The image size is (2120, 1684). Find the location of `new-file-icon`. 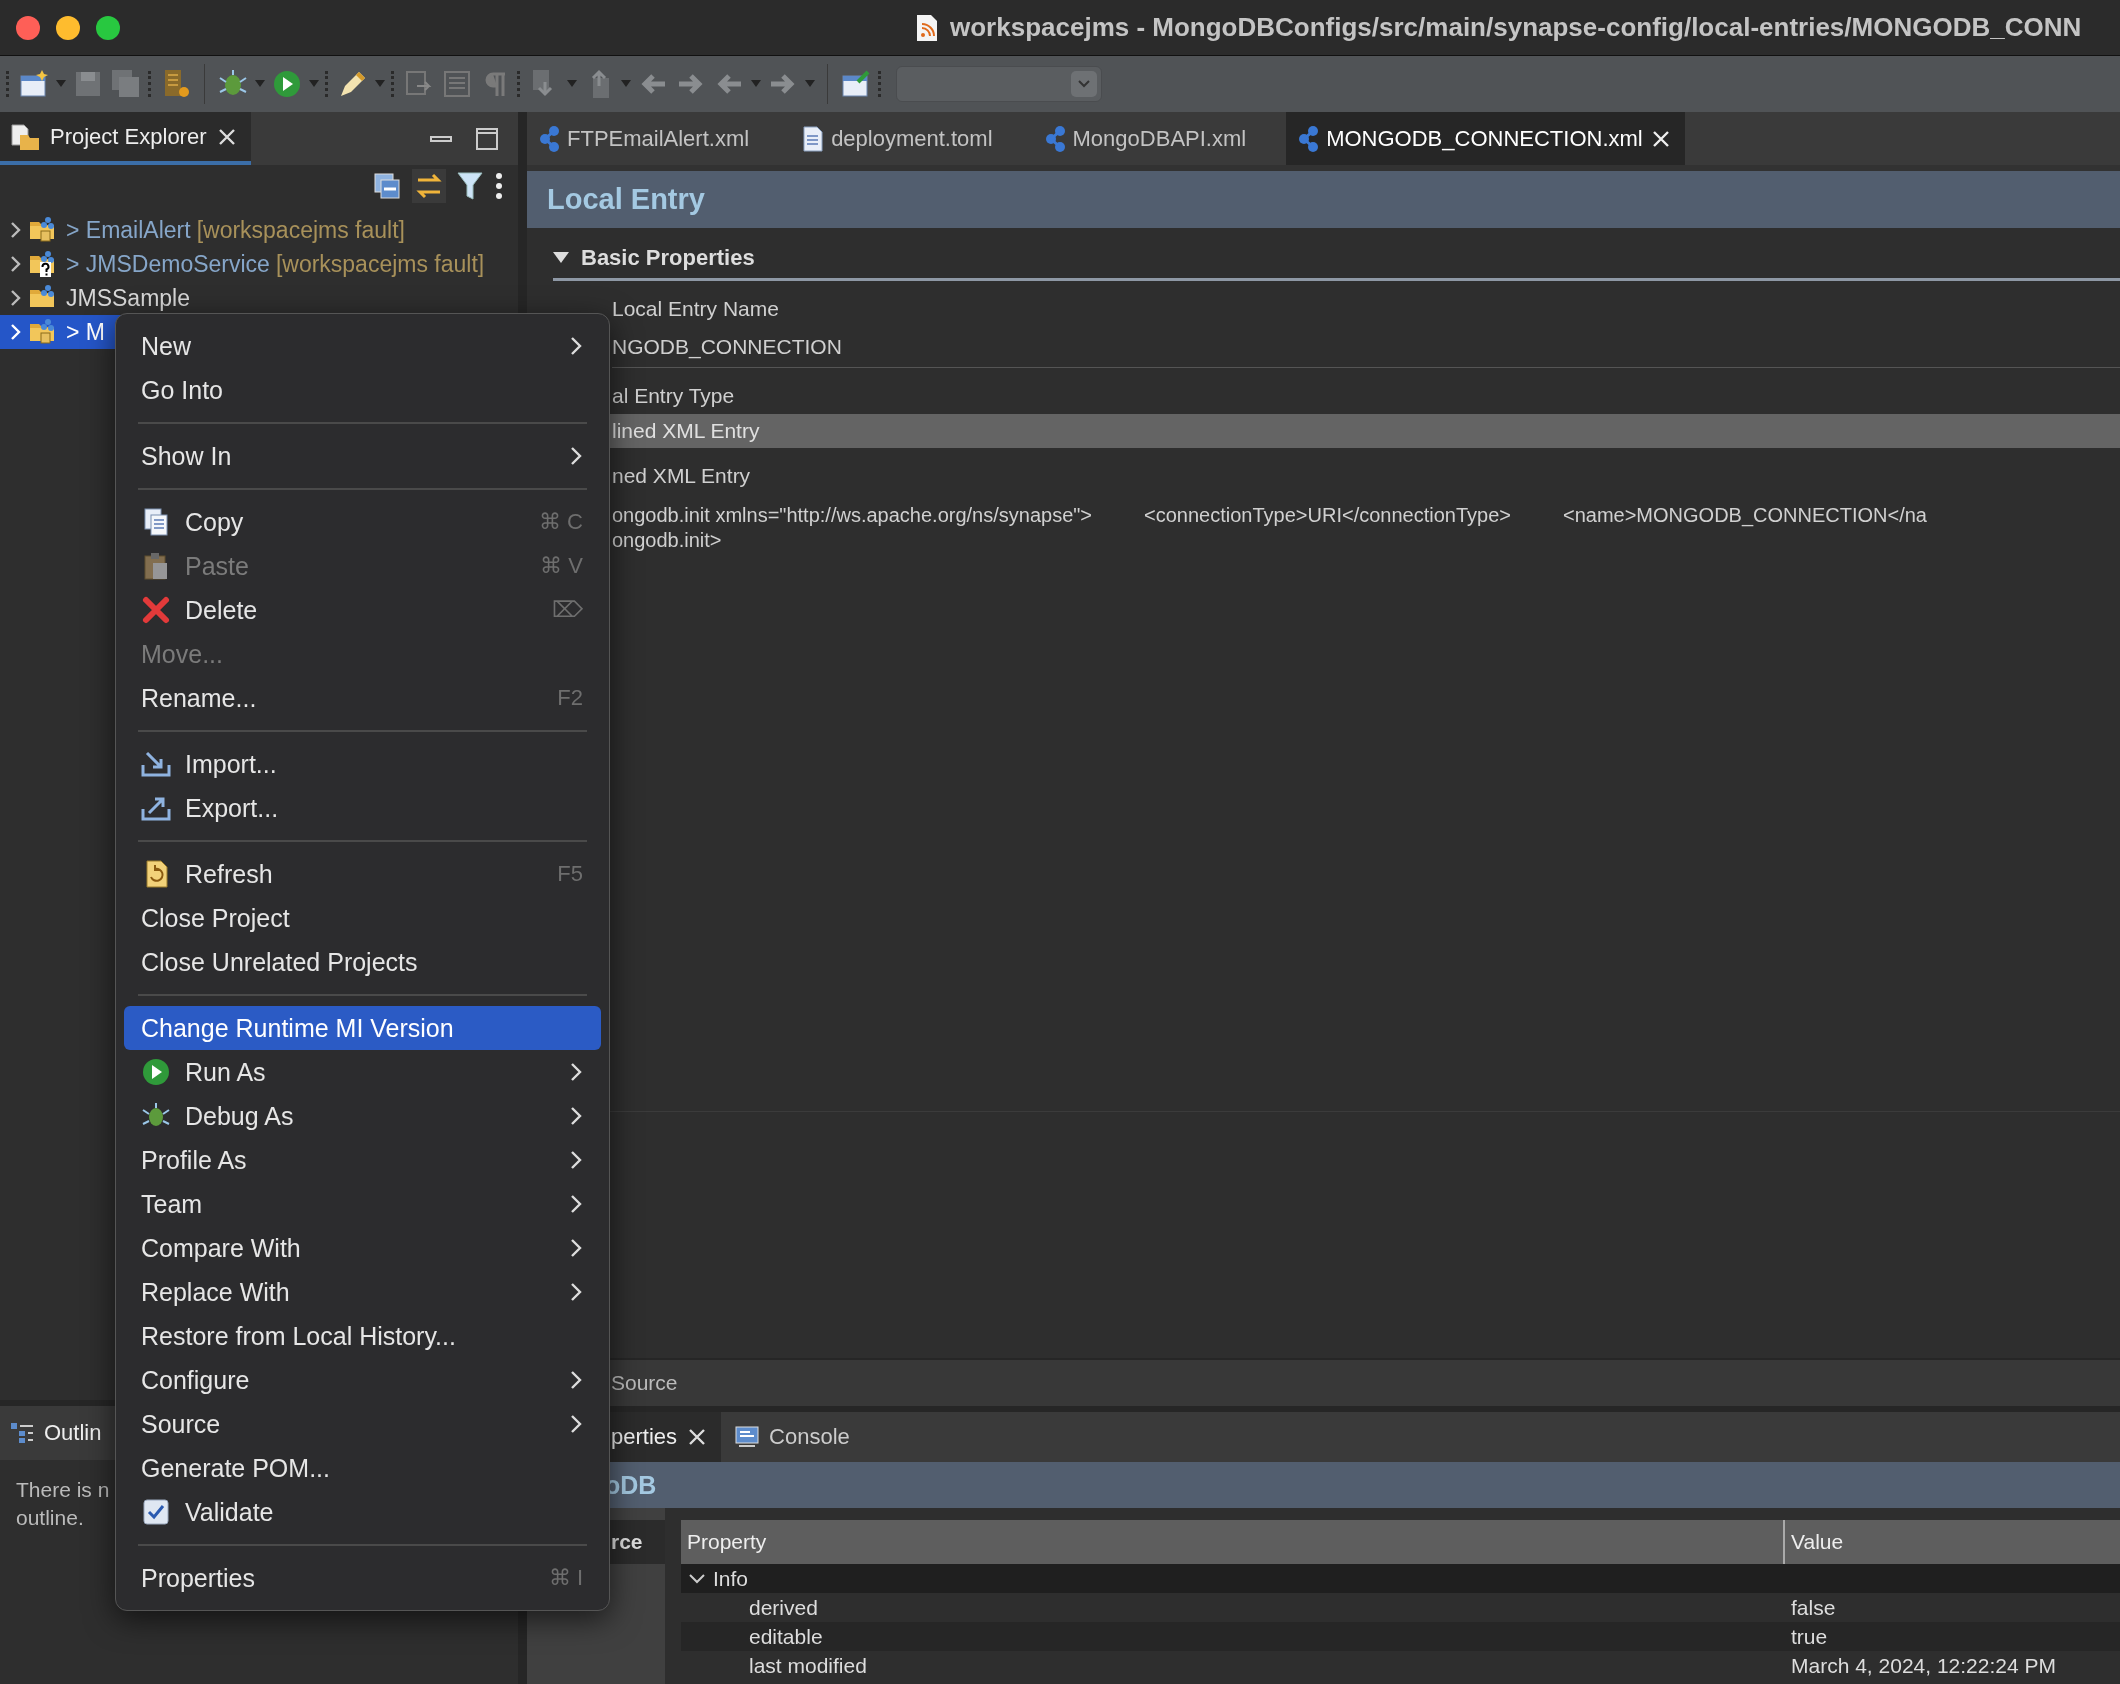

new-file-icon is located at coordinates (34, 84).